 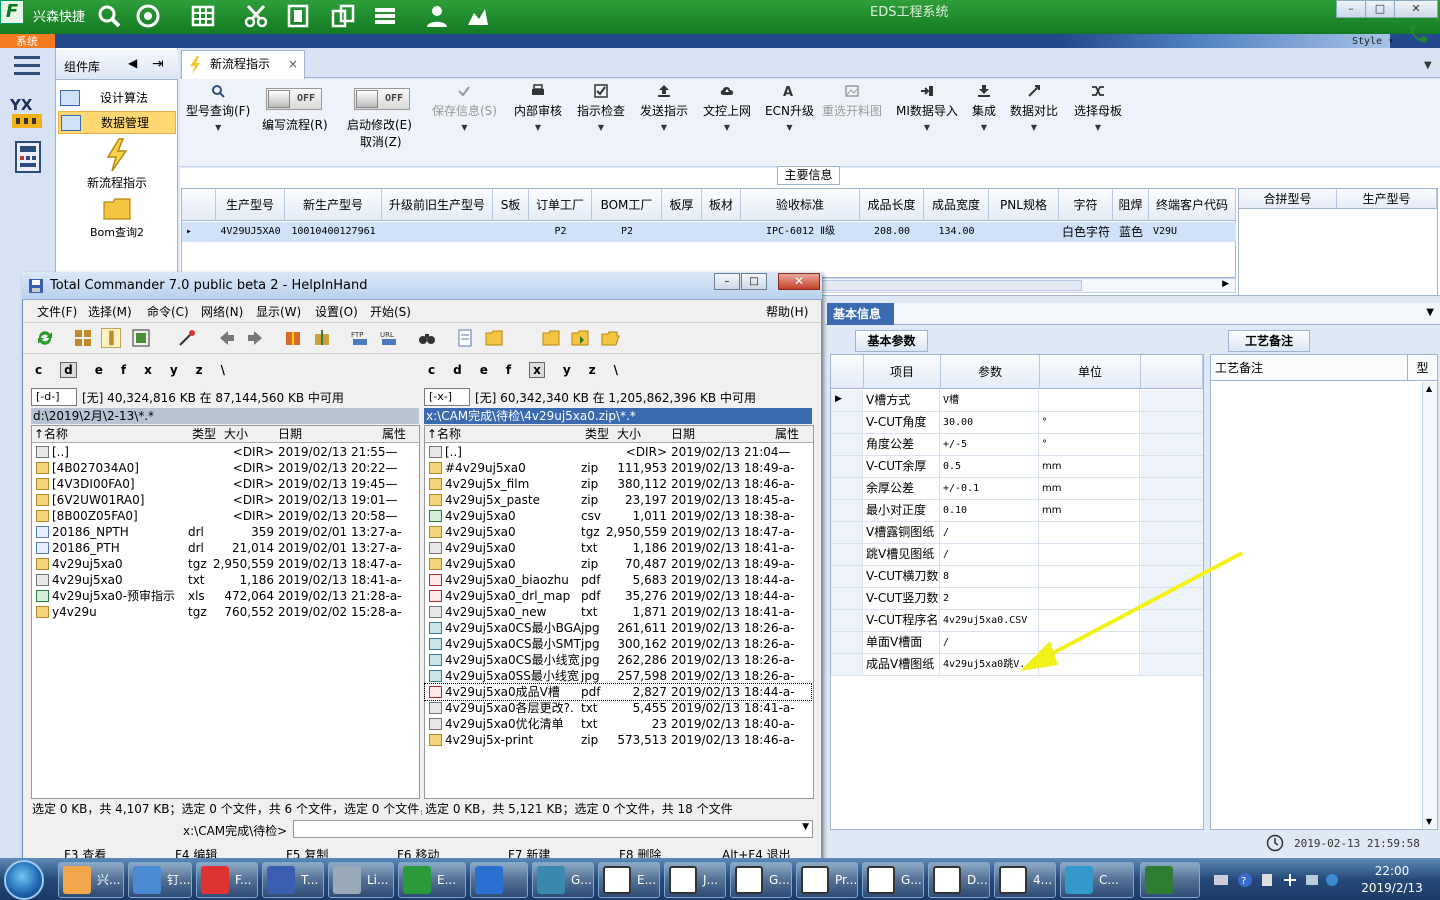 What do you see at coordinates (990, 510) in the screenshot?
I see `param-value: 0.10` at bounding box center [990, 510].